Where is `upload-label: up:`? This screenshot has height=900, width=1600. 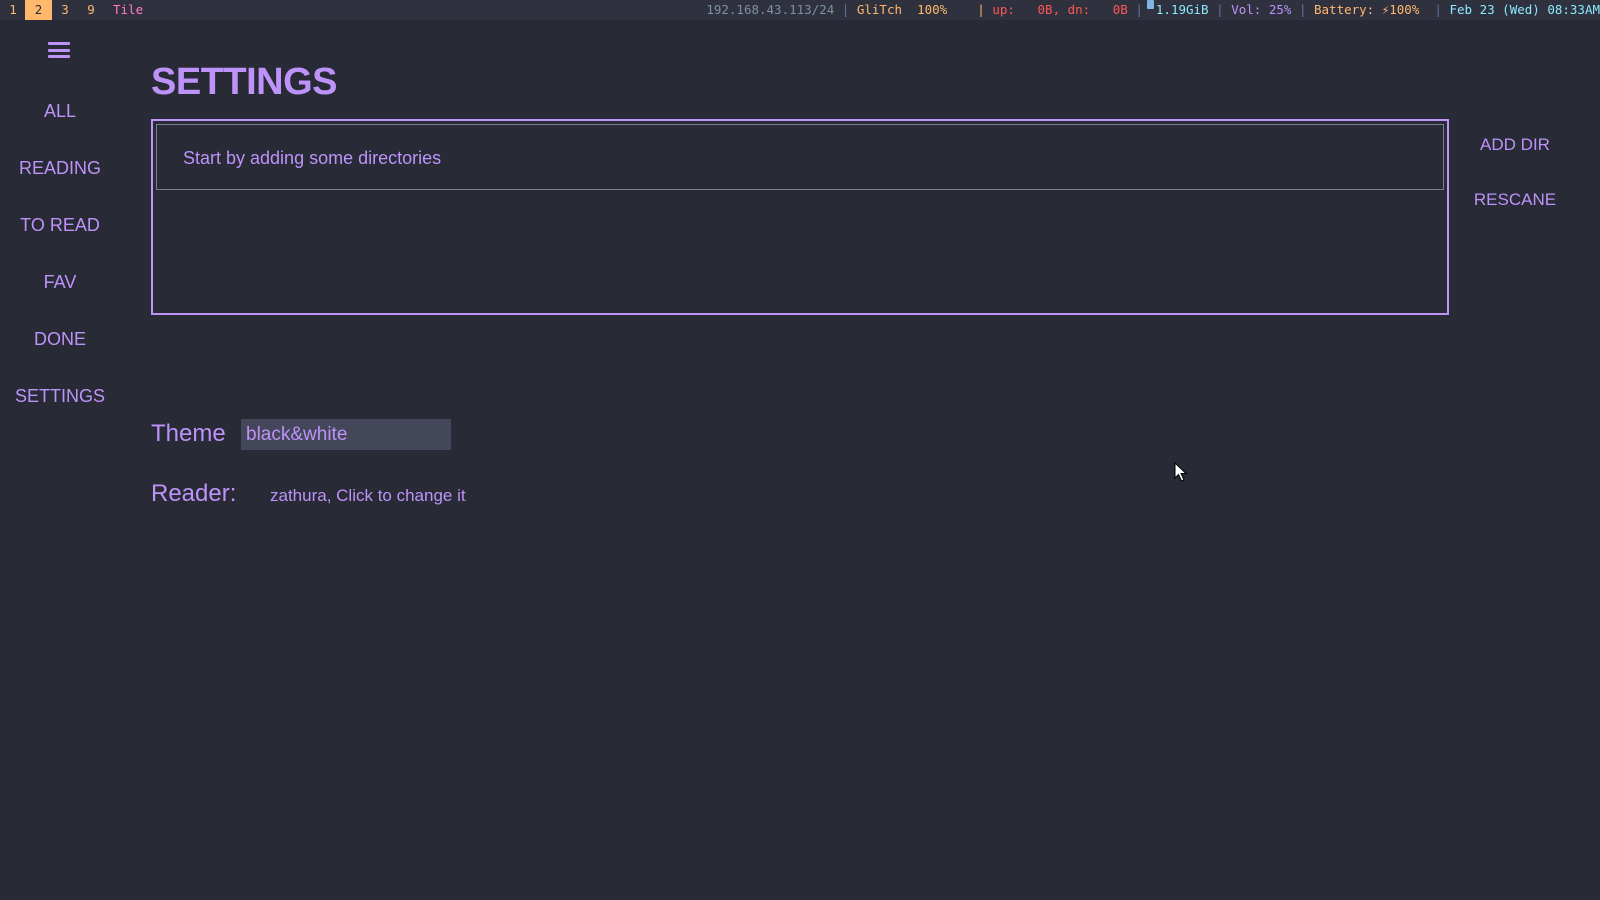 upload-label: up: is located at coordinates (1003, 9).